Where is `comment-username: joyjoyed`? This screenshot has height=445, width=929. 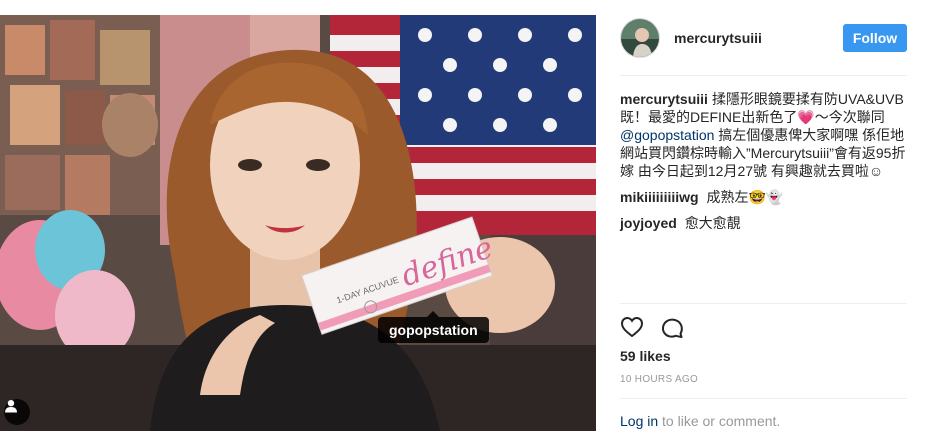 comment-username: joyjoyed is located at coordinates (648, 223).